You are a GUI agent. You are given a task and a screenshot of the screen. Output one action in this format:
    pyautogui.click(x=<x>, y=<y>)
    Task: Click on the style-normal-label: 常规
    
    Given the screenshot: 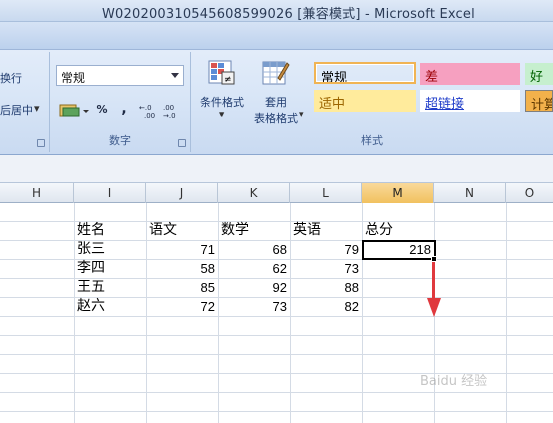 What is the action you would take?
    pyautogui.click(x=334, y=77)
    